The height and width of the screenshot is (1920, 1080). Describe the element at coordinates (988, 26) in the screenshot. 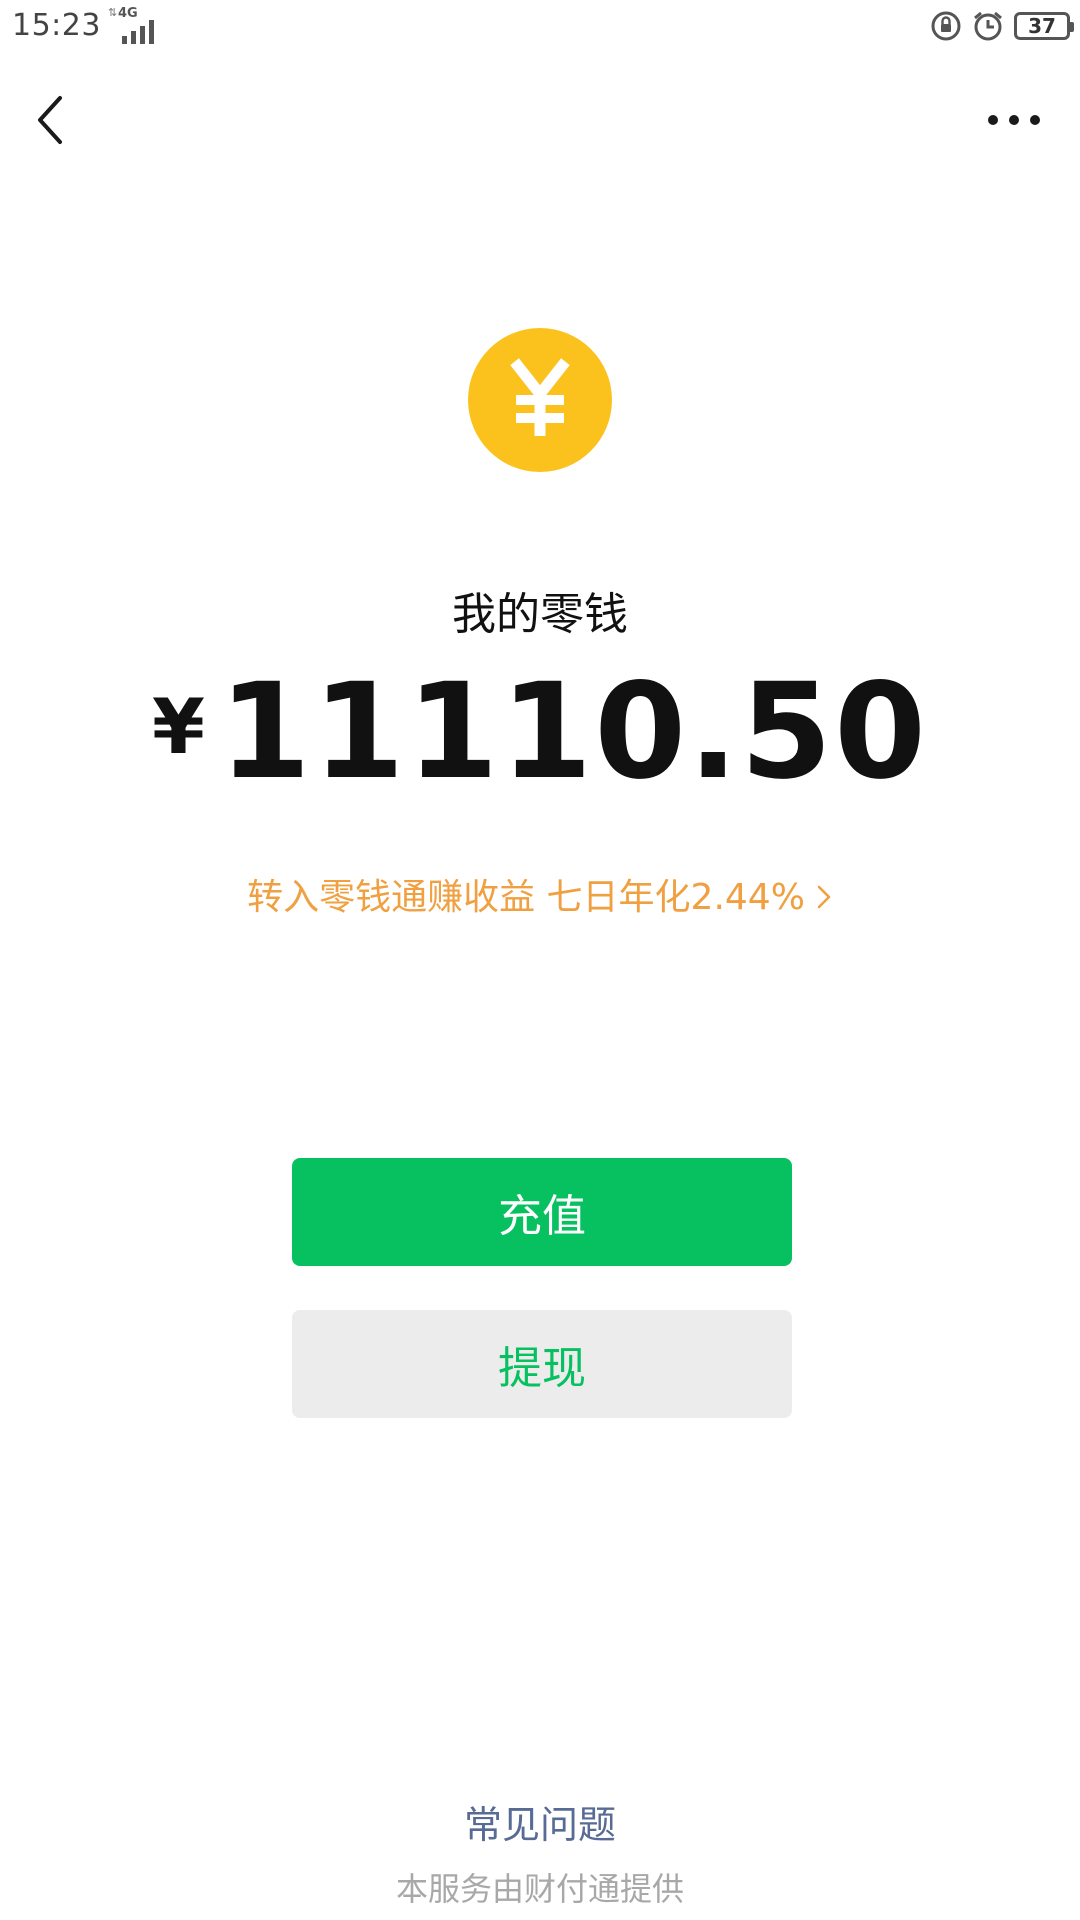

I see `alarm-icon` at that location.